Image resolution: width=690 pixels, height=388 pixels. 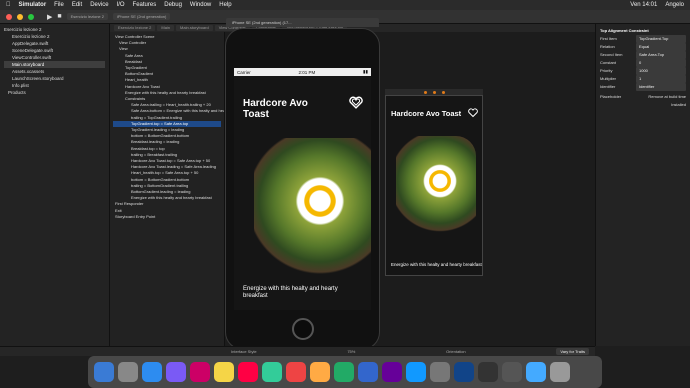 What do you see at coordinates (54, 92) in the screenshot?
I see `navigator-item: Products` at bounding box center [54, 92].